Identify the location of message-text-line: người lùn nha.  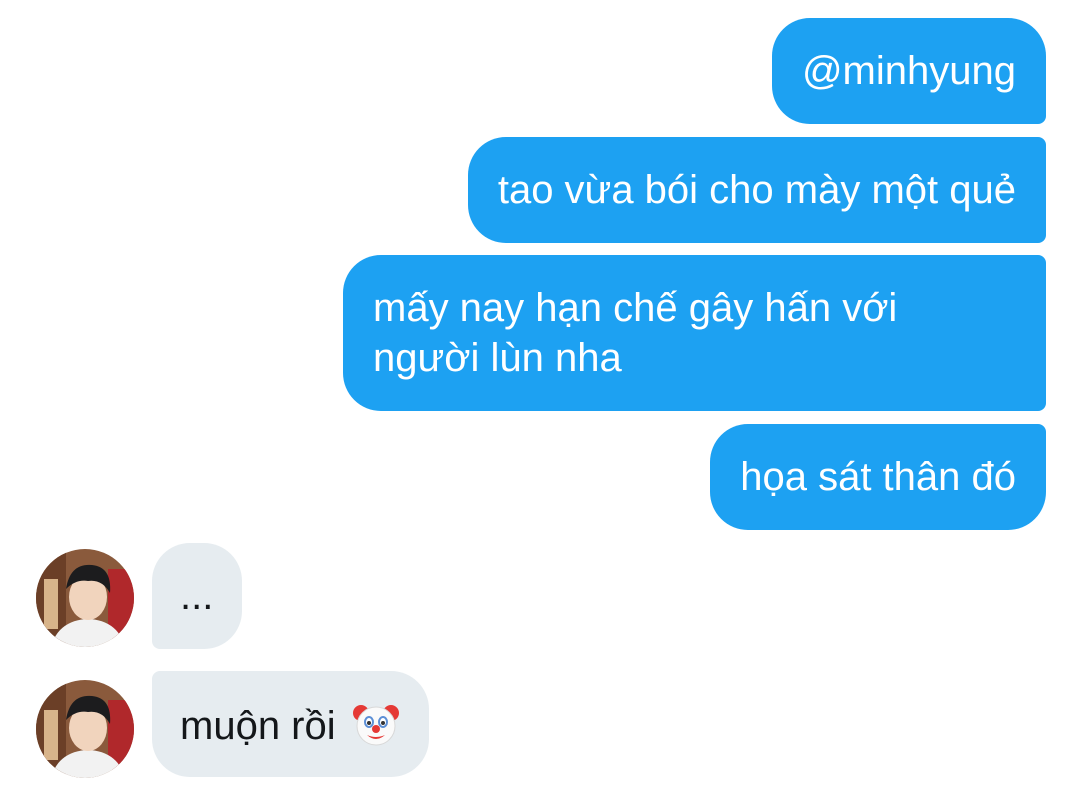
(497, 358).